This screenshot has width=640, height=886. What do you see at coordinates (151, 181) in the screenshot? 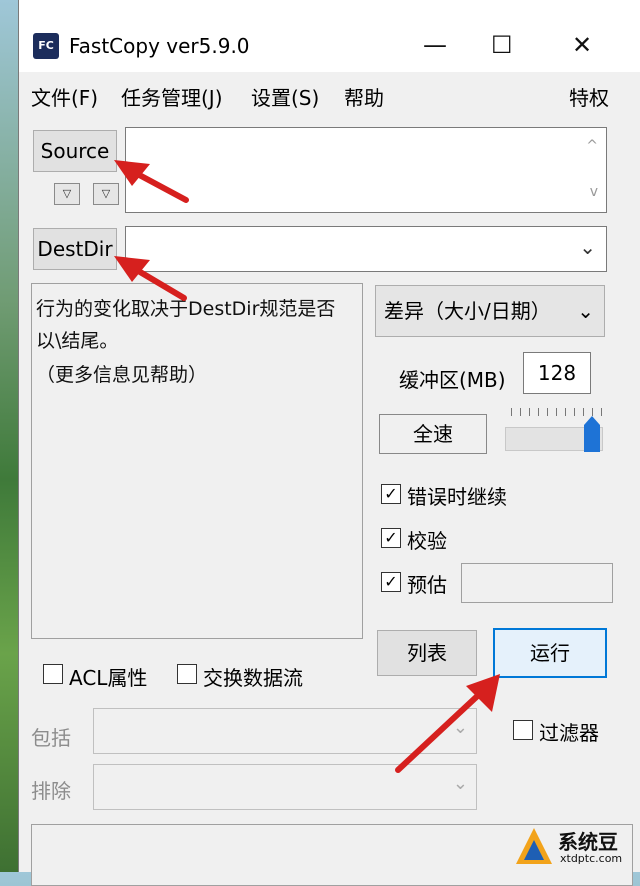
I see `arrow-to-source` at bounding box center [151, 181].